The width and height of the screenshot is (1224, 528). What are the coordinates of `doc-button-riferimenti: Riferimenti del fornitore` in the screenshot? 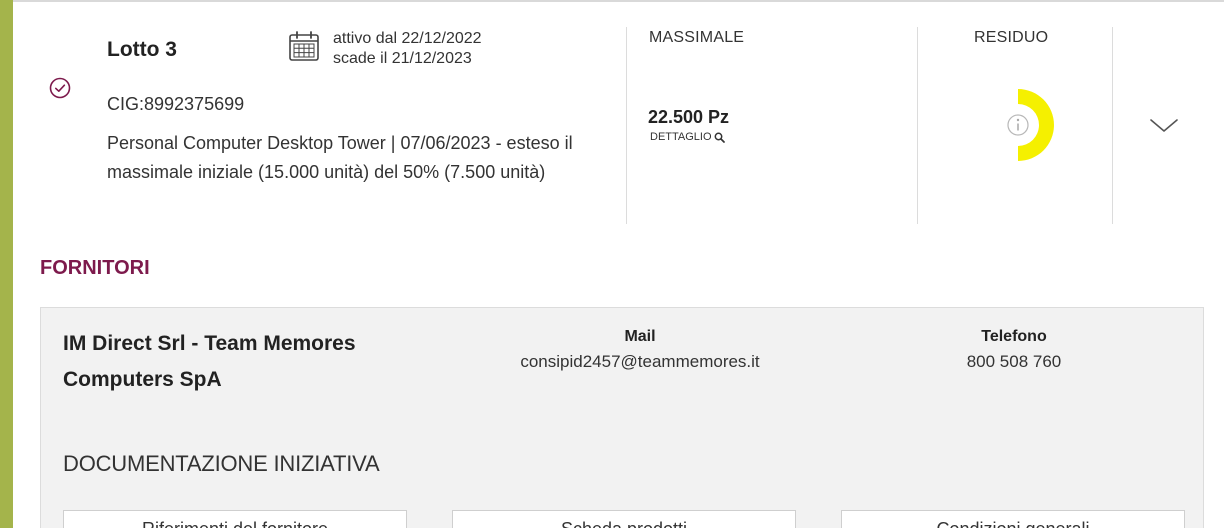 It's located at (235, 519).